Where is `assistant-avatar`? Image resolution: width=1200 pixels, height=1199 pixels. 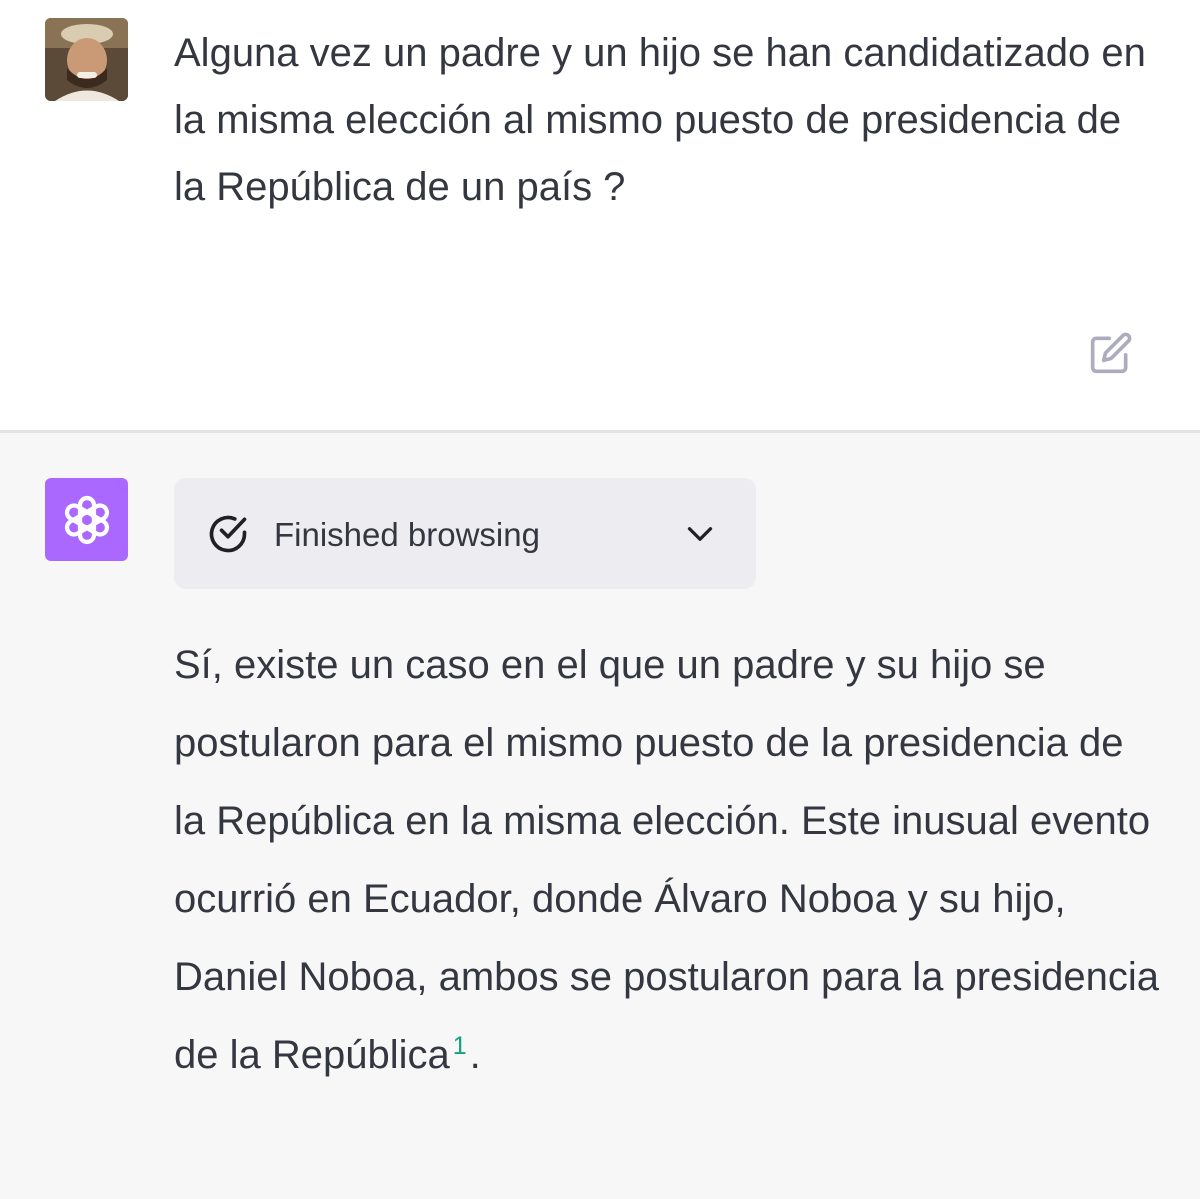 assistant-avatar is located at coordinates (86, 519).